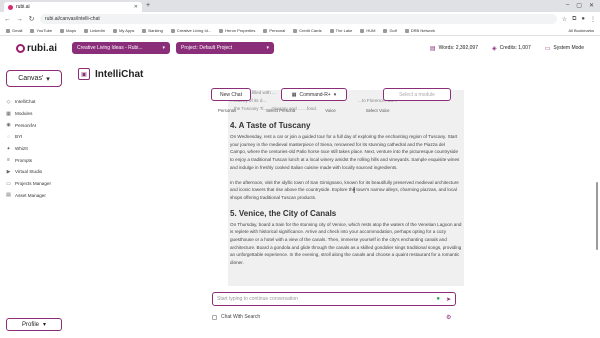 The width and height of the screenshot is (600, 338). What do you see at coordinates (581, 30) in the screenshot?
I see `all-bookmarks: All Bookmarks` at bounding box center [581, 30].